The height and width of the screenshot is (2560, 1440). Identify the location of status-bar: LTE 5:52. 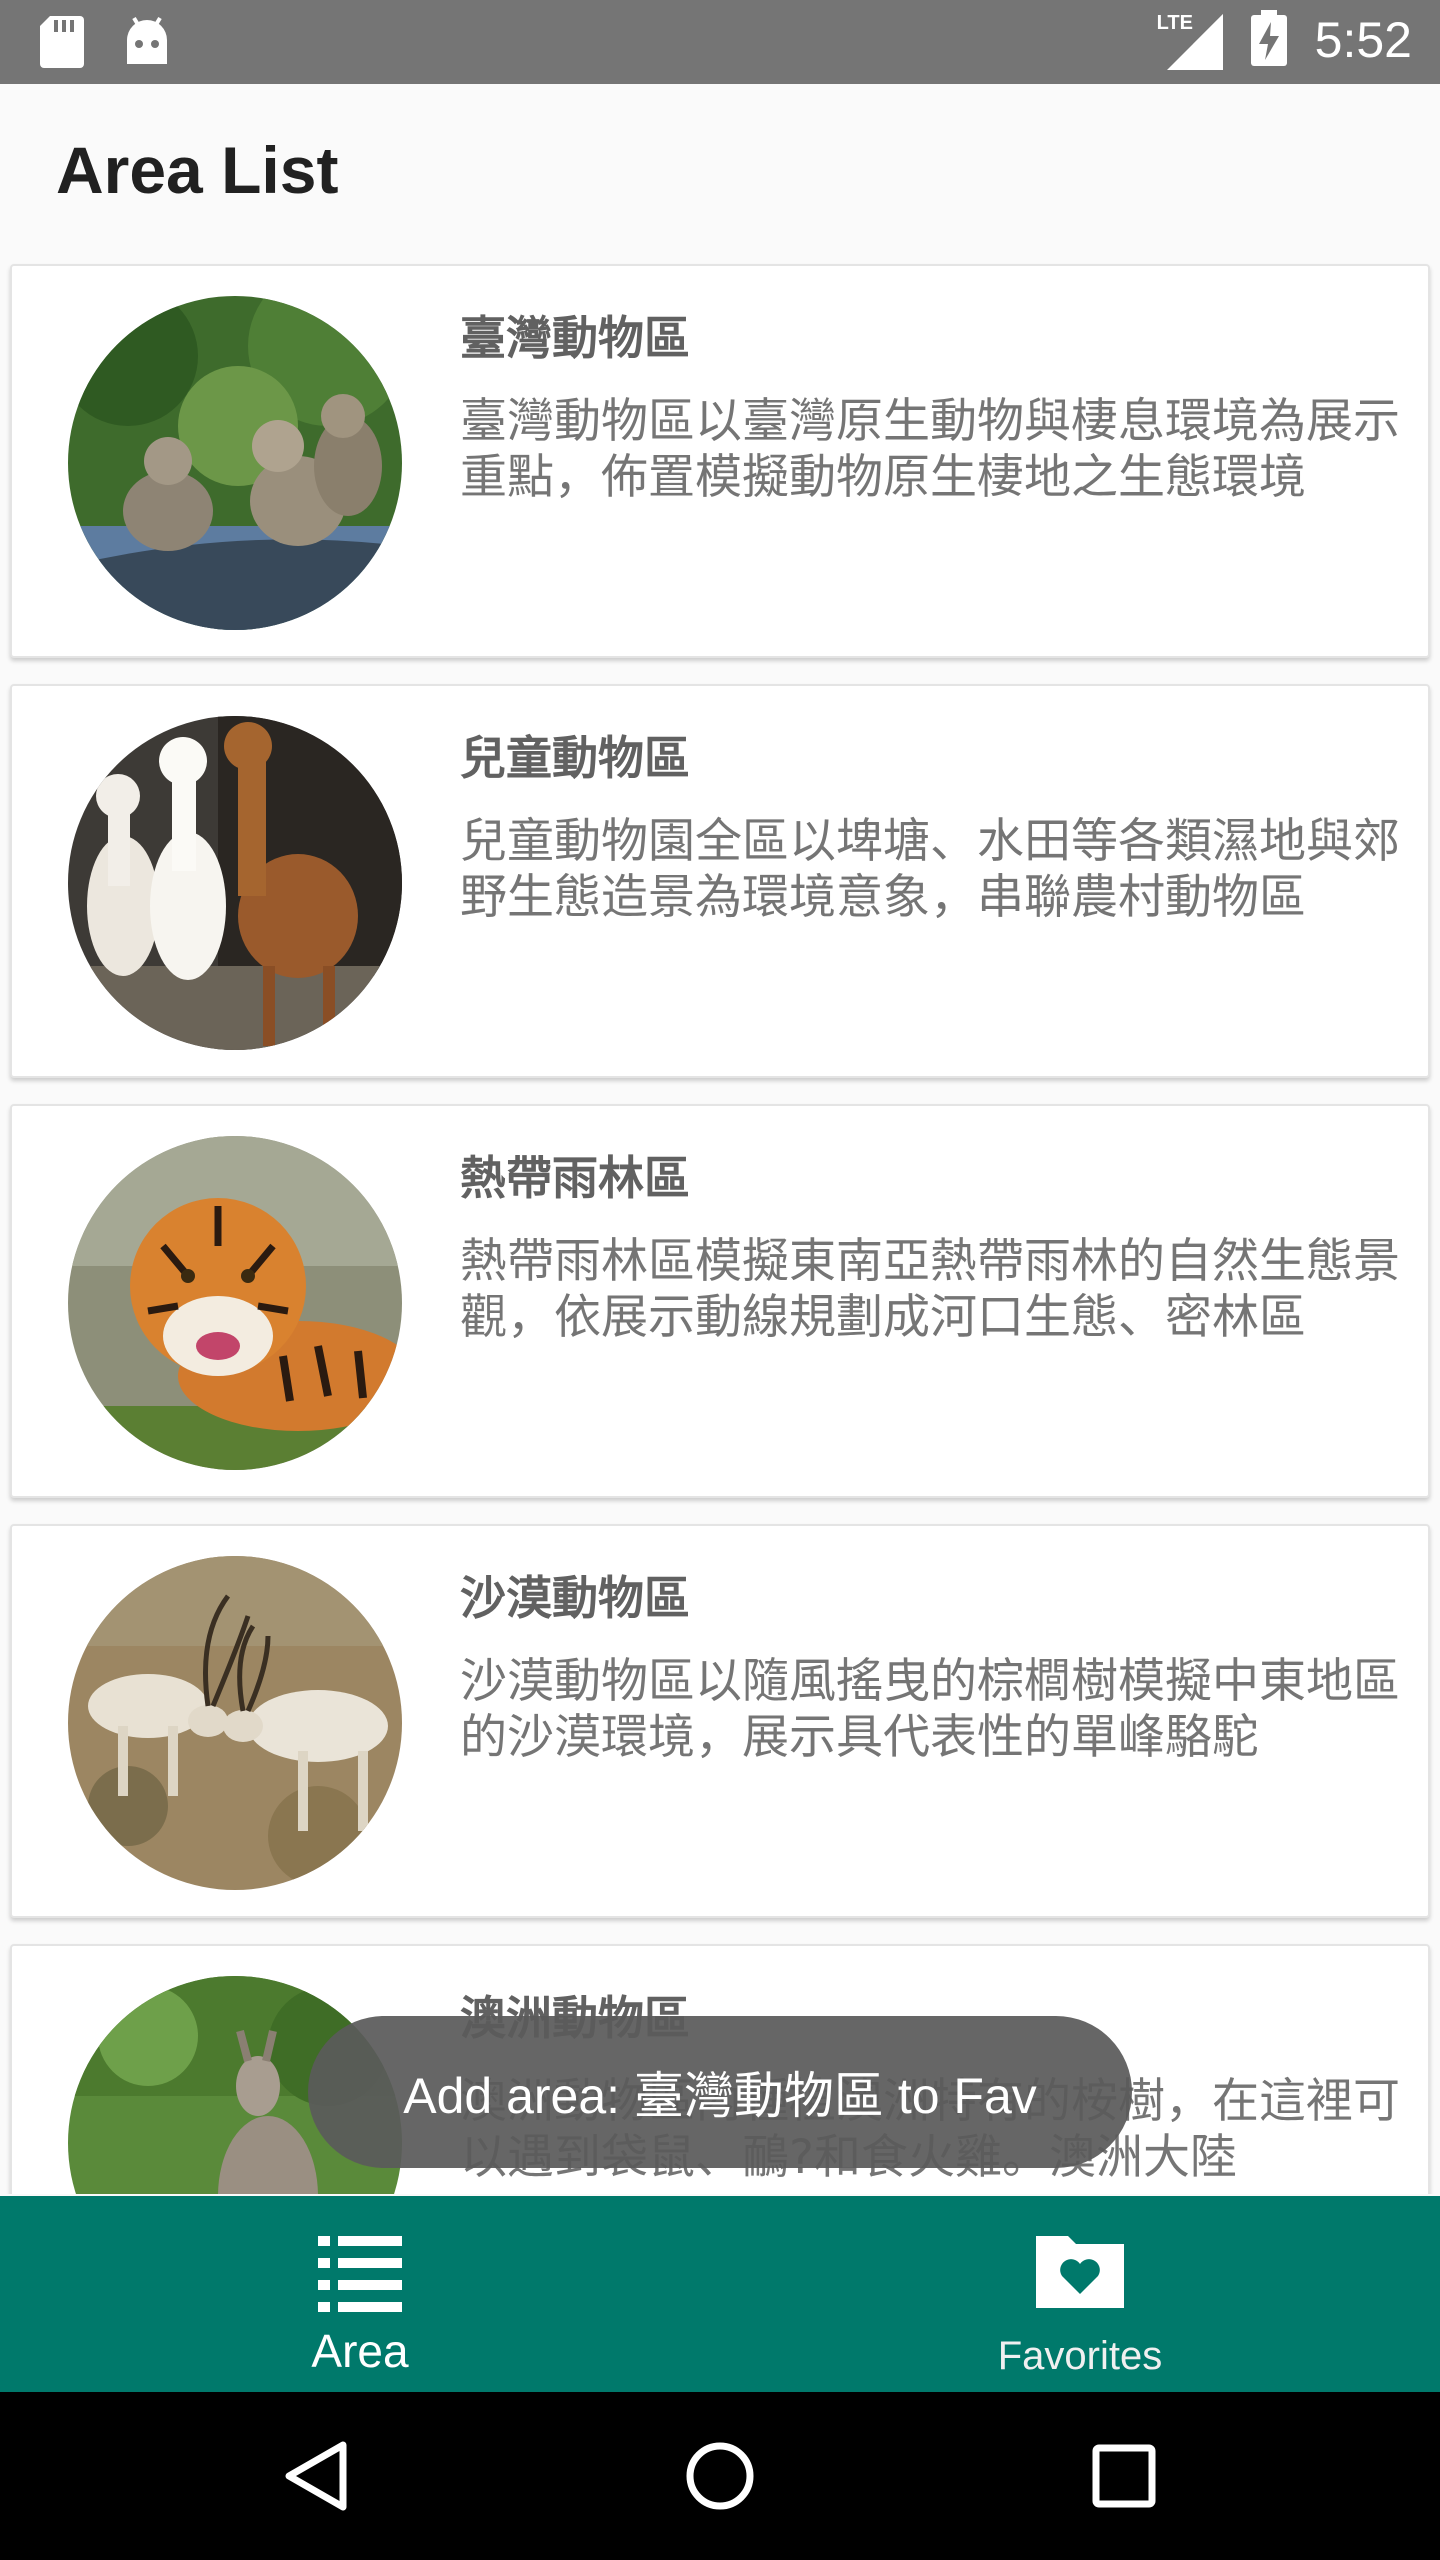
(720, 42).